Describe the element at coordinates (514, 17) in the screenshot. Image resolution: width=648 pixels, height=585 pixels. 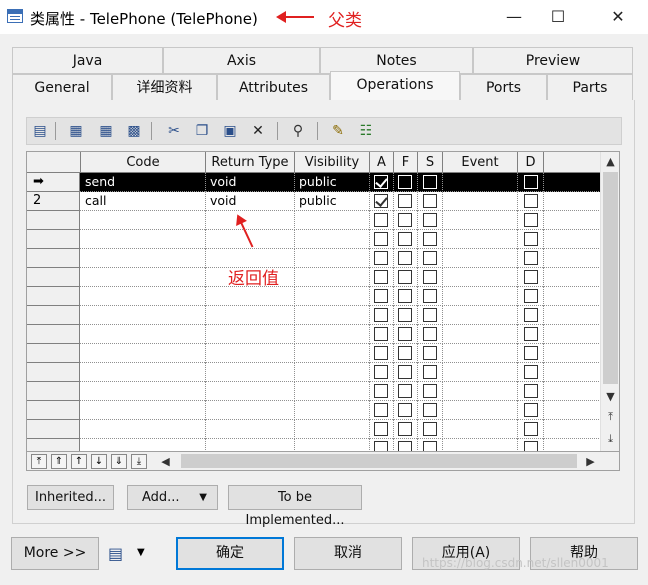
I see `minimize-button: —` at that location.